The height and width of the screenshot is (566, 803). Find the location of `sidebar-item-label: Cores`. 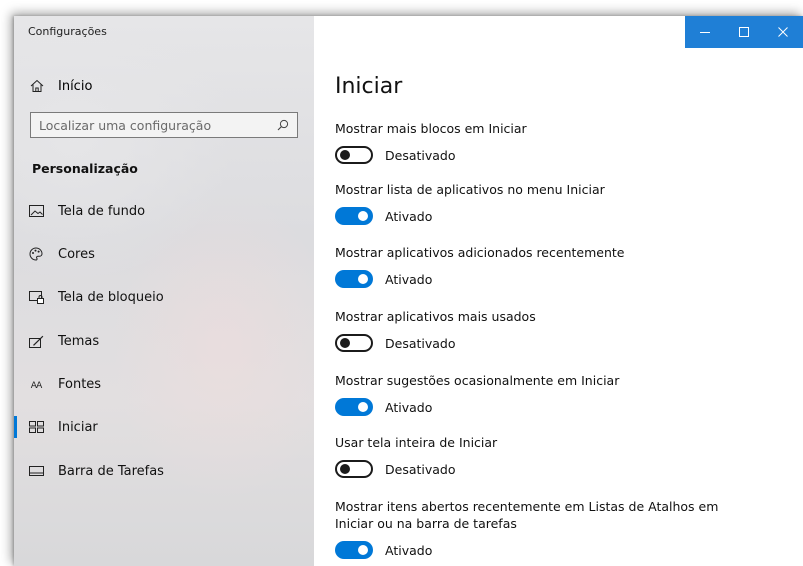

sidebar-item-label: Cores is located at coordinates (76, 254).